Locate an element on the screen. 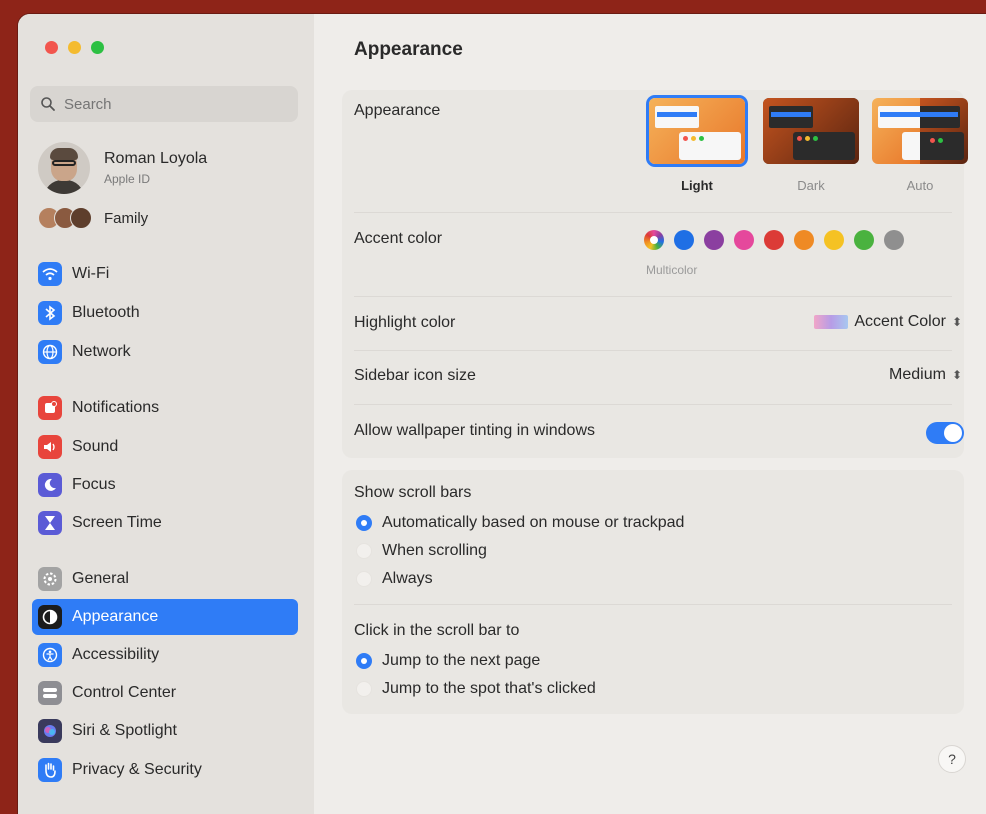 This screenshot has height=814, width=986. show-scroll-bars-label: Show scroll bars is located at coordinates (413, 492).